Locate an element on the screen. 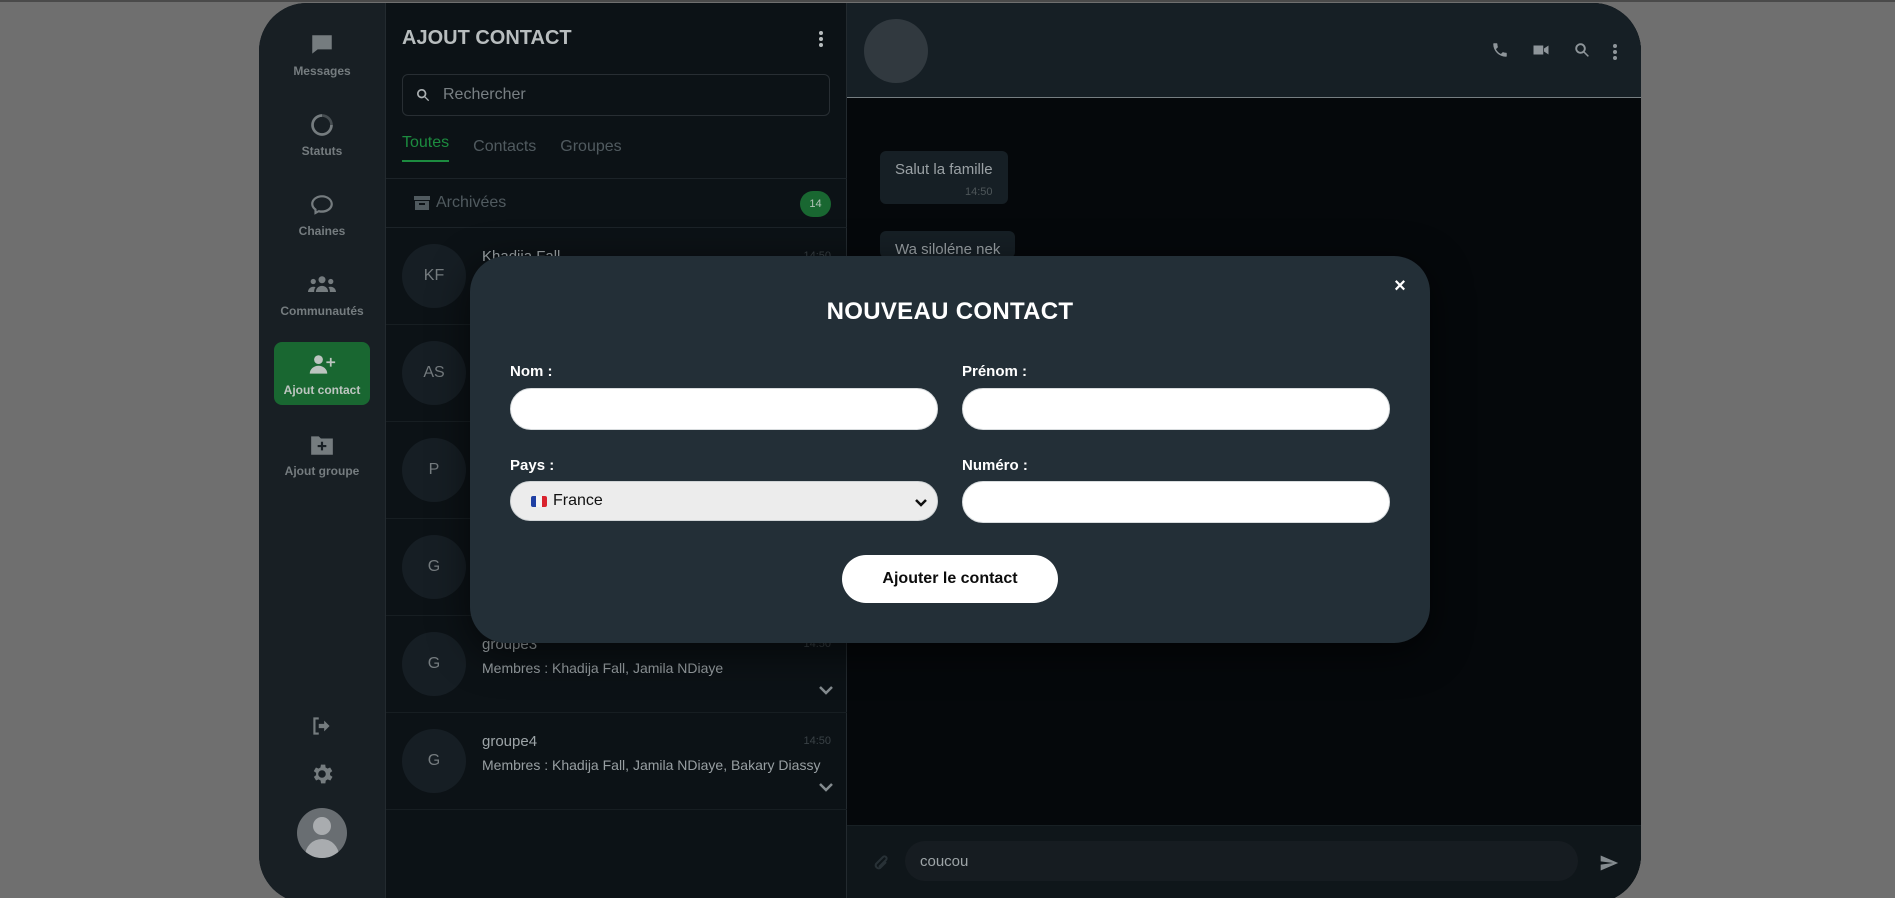 This screenshot has width=1895, height=898. group-members: Membres : Khadija Fall, Jamila NDiaye is located at coordinates (603, 668).